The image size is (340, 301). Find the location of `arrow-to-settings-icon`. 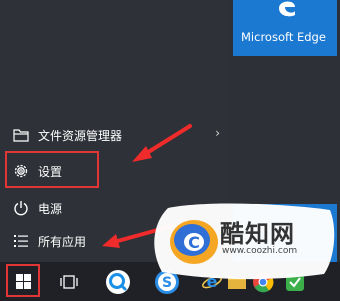

arrow-to-settings-icon is located at coordinates (162, 143).